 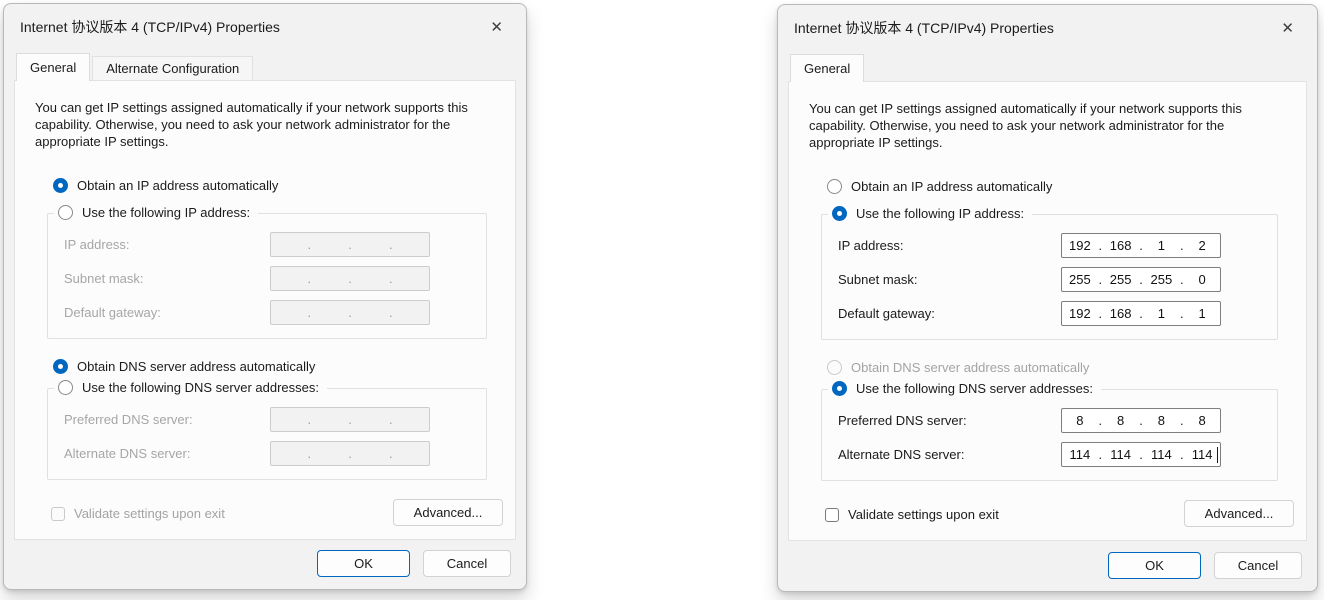 I want to click on titlebar: Internet 协议版本 4 (TCP/IPv4) Properties ✕, so click(x=1047, y=28).